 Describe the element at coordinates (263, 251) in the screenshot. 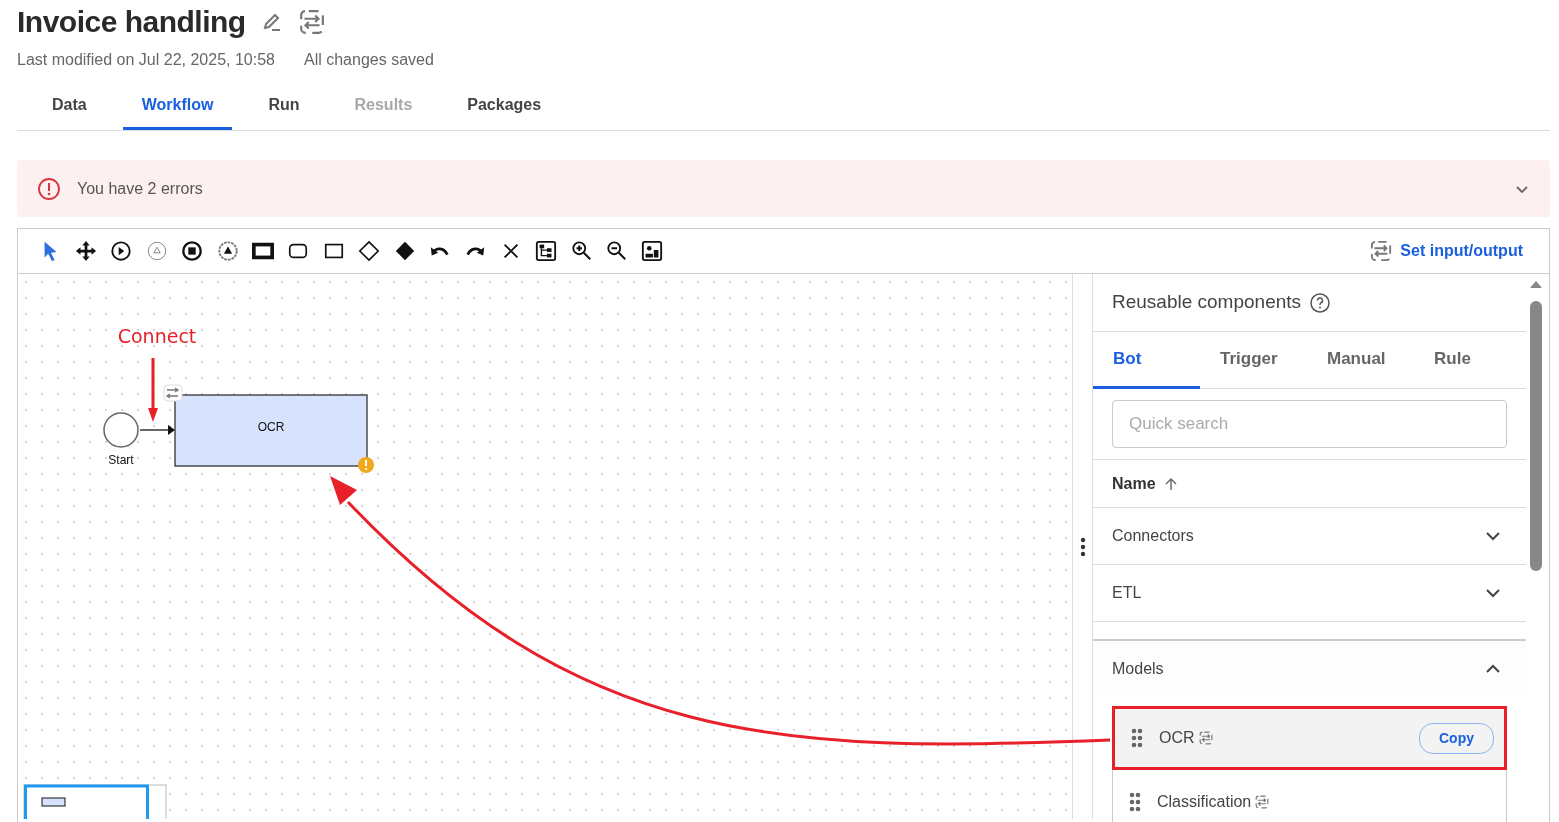

I see `rectangle-icon` at that location.